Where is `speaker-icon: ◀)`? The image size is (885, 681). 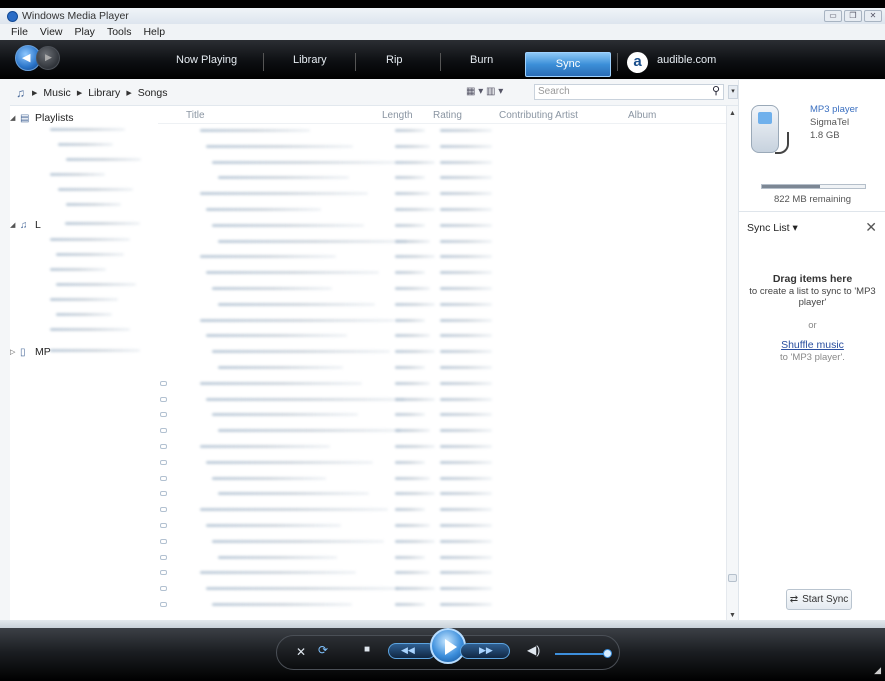 speaker-icon: ◀) is located at coordinates (533, 650).